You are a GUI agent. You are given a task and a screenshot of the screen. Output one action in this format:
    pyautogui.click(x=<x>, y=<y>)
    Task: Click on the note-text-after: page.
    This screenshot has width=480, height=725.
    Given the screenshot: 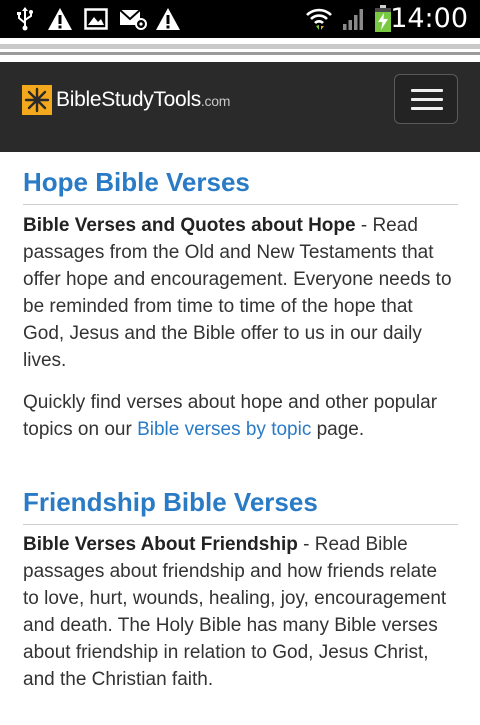 What is the action you would take?
    pyautogui.click(x=338, y=429)
    